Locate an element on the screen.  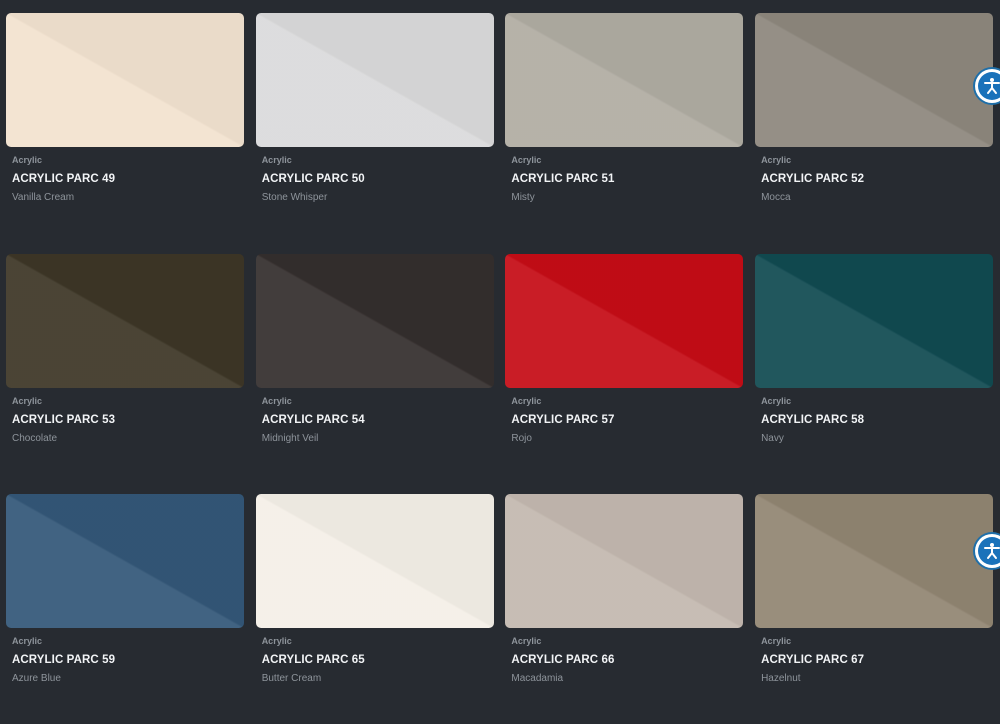
product-card: Acrylic ACRYLIC PARC 53 Chocolate is located at coordinates (125, 368).